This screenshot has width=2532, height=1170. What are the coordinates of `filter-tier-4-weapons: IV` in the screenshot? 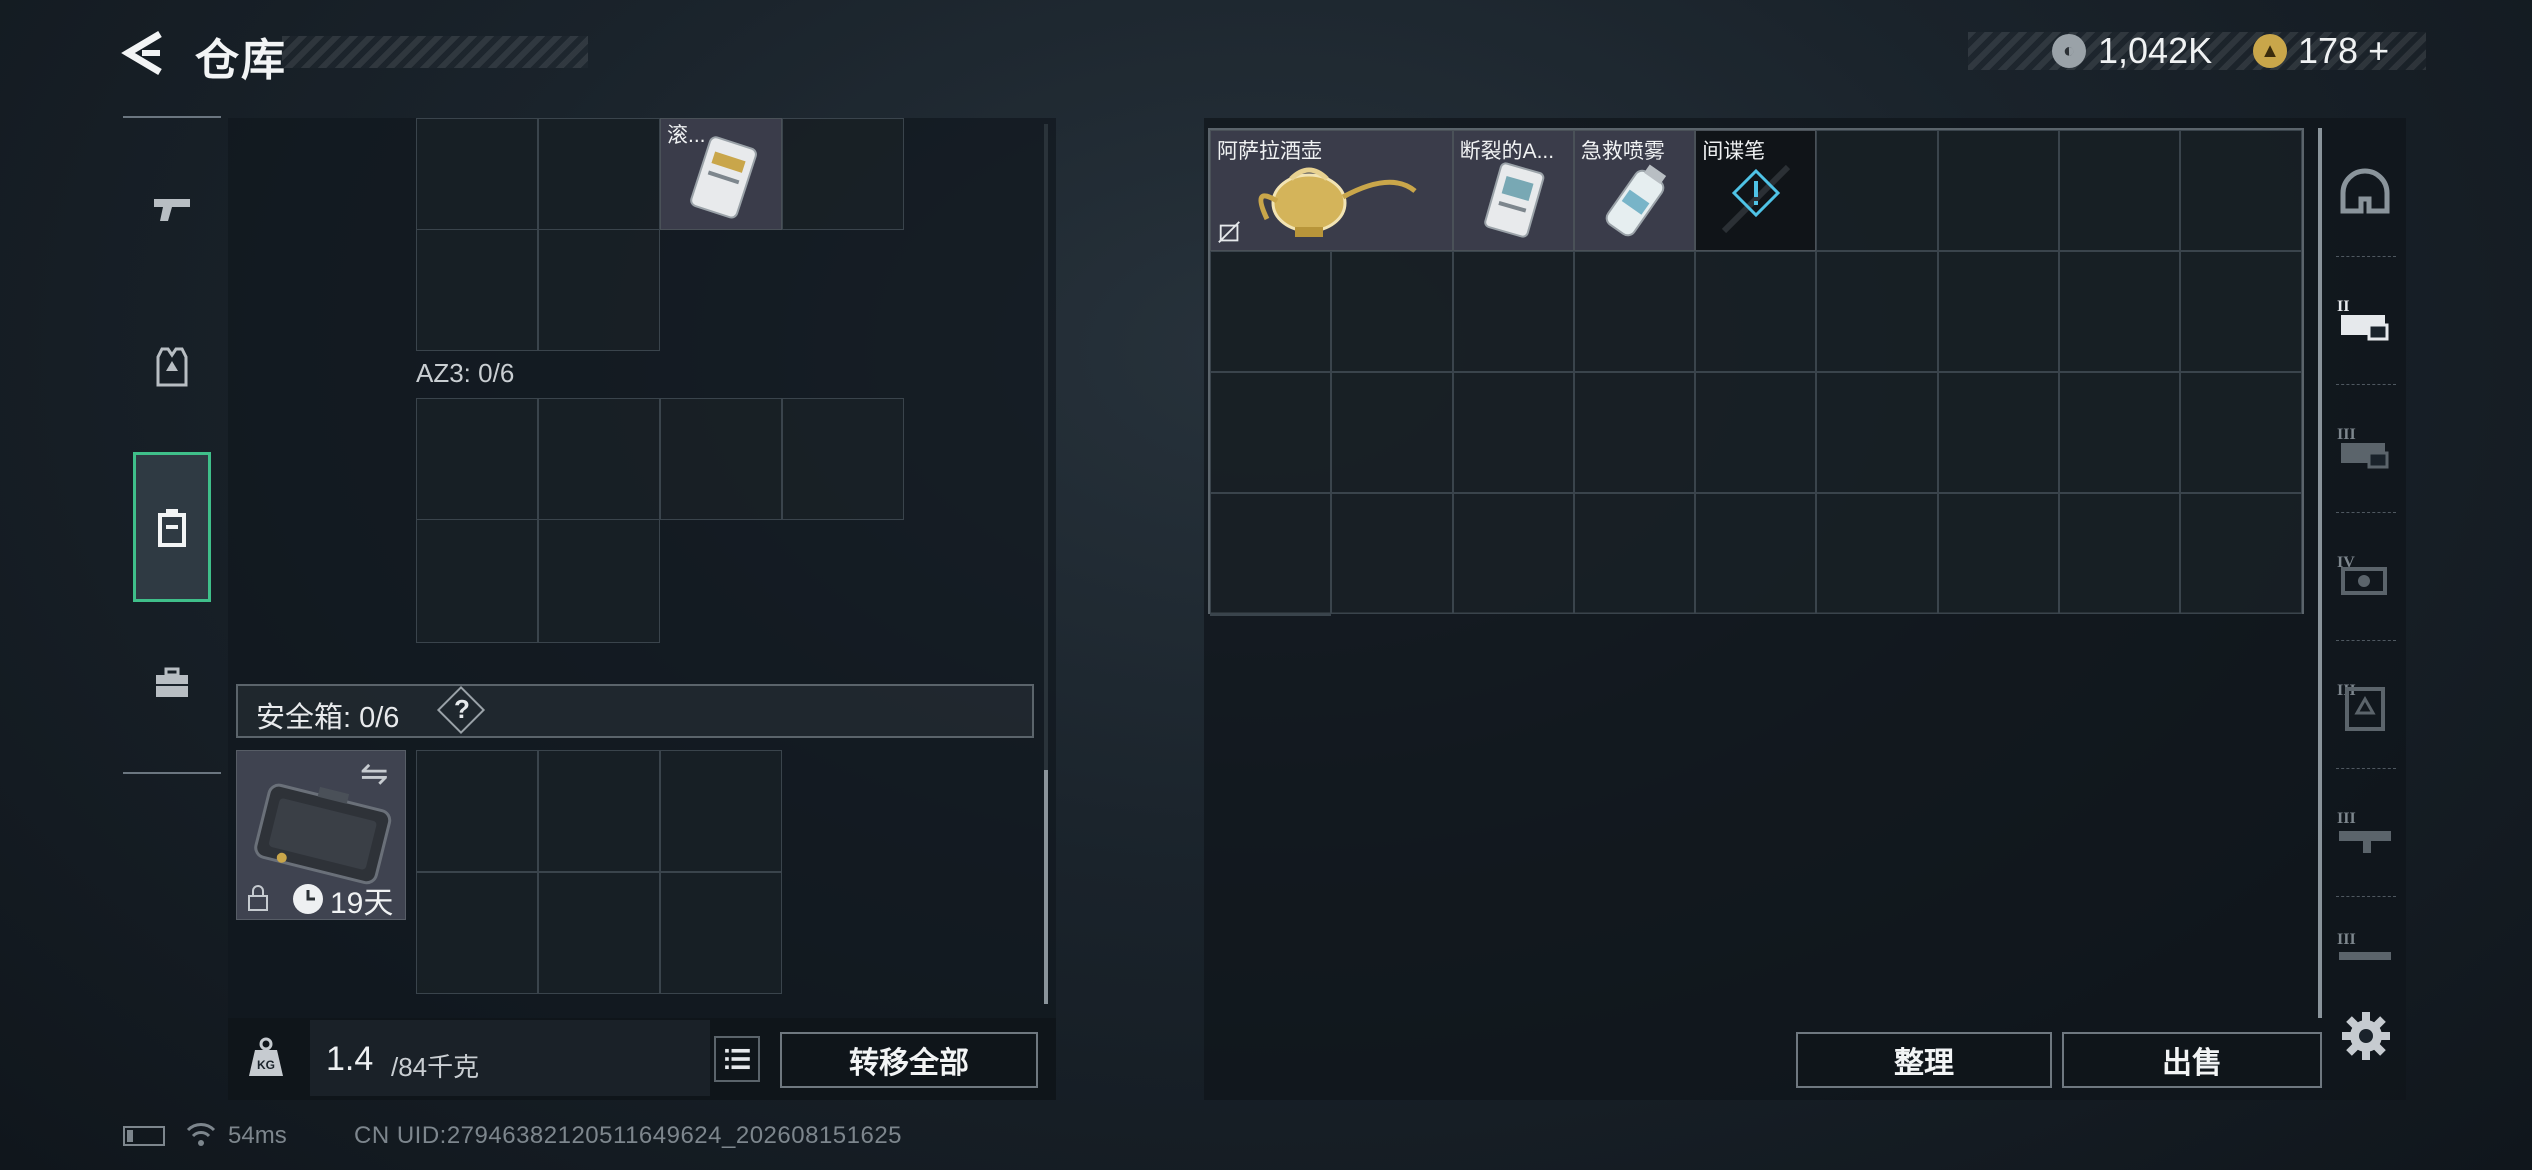 It's located at (2365, 577).